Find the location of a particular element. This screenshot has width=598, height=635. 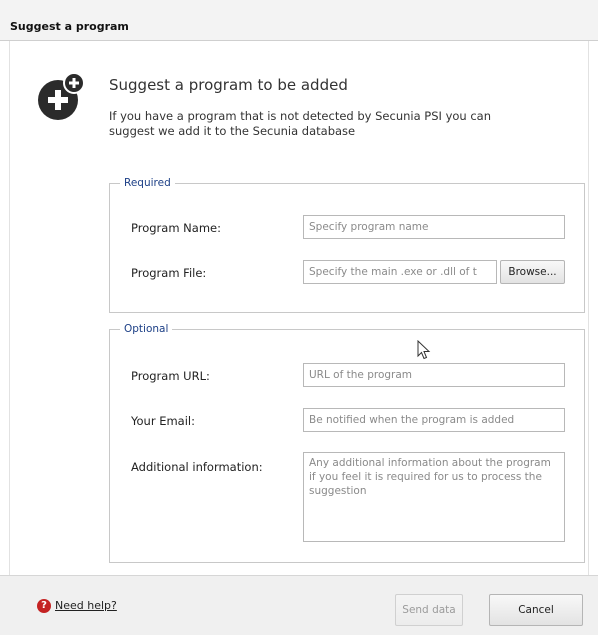

send-data-button: Send data is located at coordinates (429, 610).